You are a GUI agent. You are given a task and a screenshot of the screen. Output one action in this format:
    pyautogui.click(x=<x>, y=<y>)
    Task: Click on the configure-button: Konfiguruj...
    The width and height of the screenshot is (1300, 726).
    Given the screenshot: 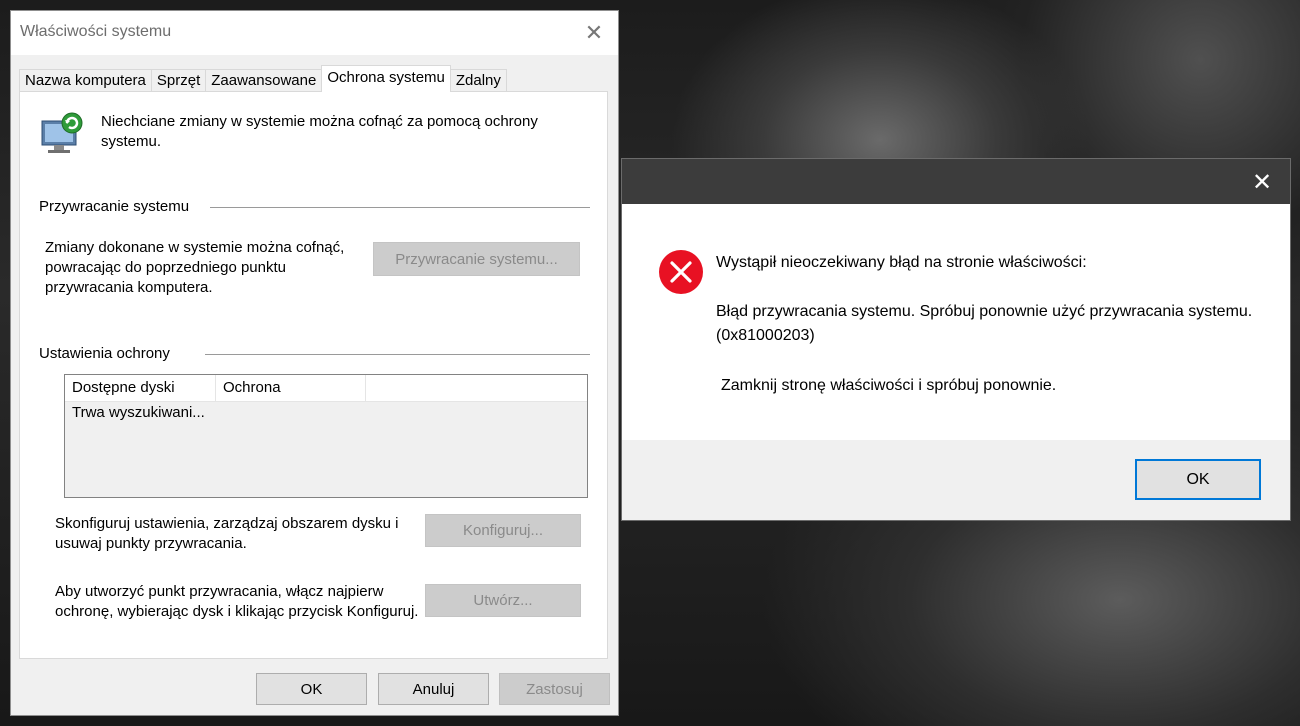 What is the action you would take?
    pyautogui.click(x=503, y=530)
    